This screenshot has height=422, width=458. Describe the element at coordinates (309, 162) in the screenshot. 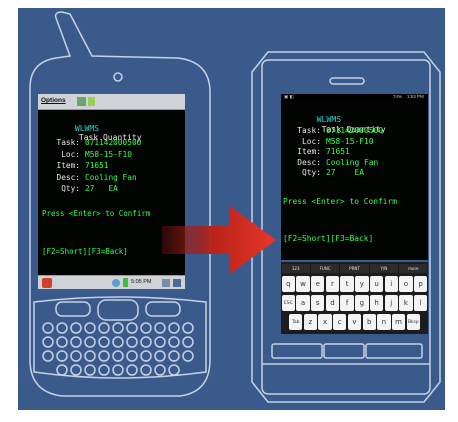

I see `field-label: Desc:` at that location.